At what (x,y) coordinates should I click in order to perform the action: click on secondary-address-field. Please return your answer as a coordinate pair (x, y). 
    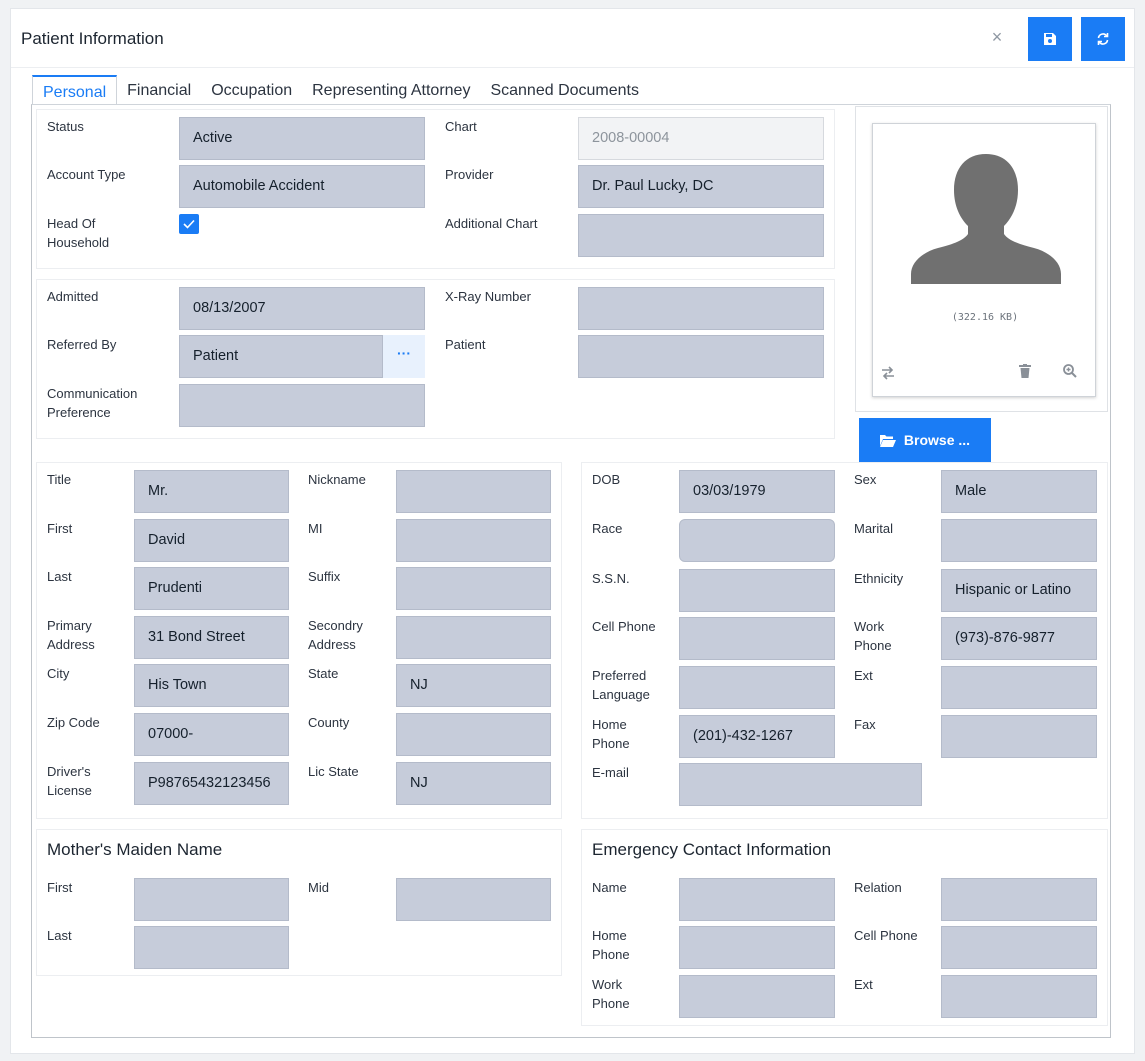
    Looking at the image, I should click on (473, 637).